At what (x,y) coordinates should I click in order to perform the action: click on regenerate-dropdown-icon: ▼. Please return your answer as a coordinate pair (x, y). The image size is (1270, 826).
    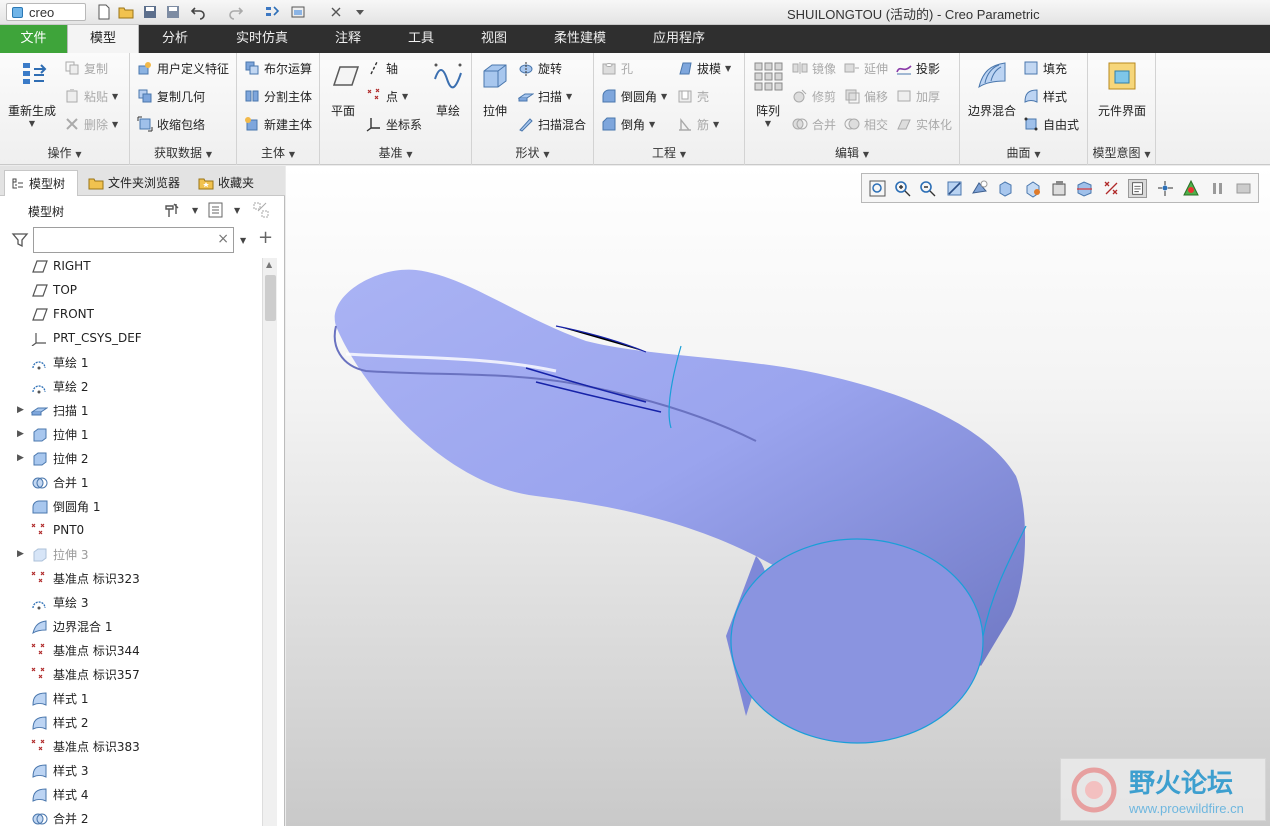
    Looking at the image, I should click on (32, 123).